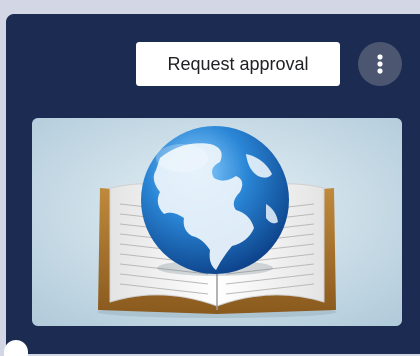 The height and width of the screenshot is (356, 420). What do you see at coordinates (238, 64) in the screenshot?
I see `request-approval-button: Request approval` at bounding box center [238, 64].